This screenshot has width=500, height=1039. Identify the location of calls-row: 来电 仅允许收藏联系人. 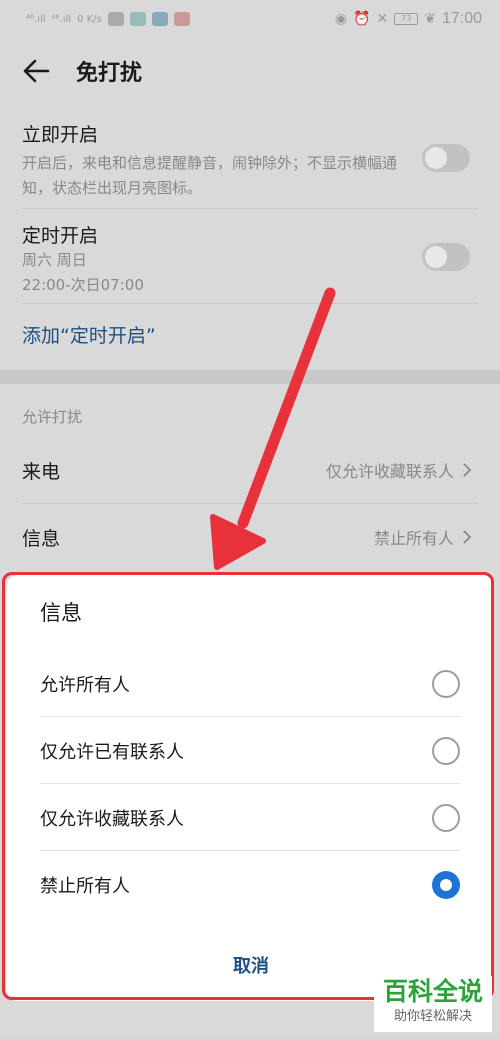
(250, 470).